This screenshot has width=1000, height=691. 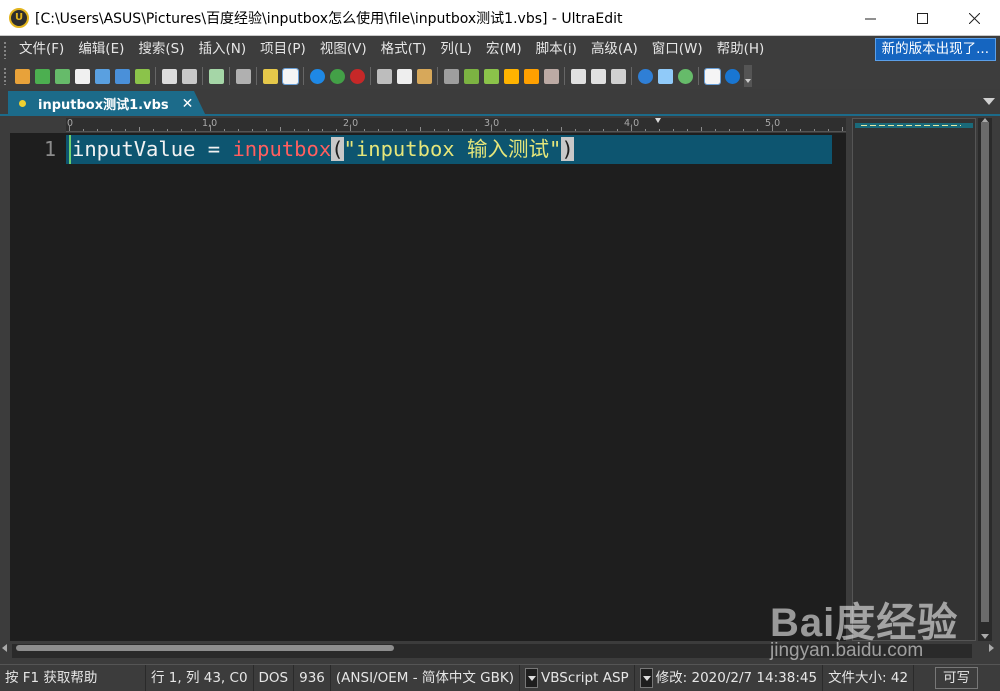 What do you see at coordinates (504, 49) in the screenshot?
I see `menu-macro: 宏(M)` at bounding box center [504, 49].